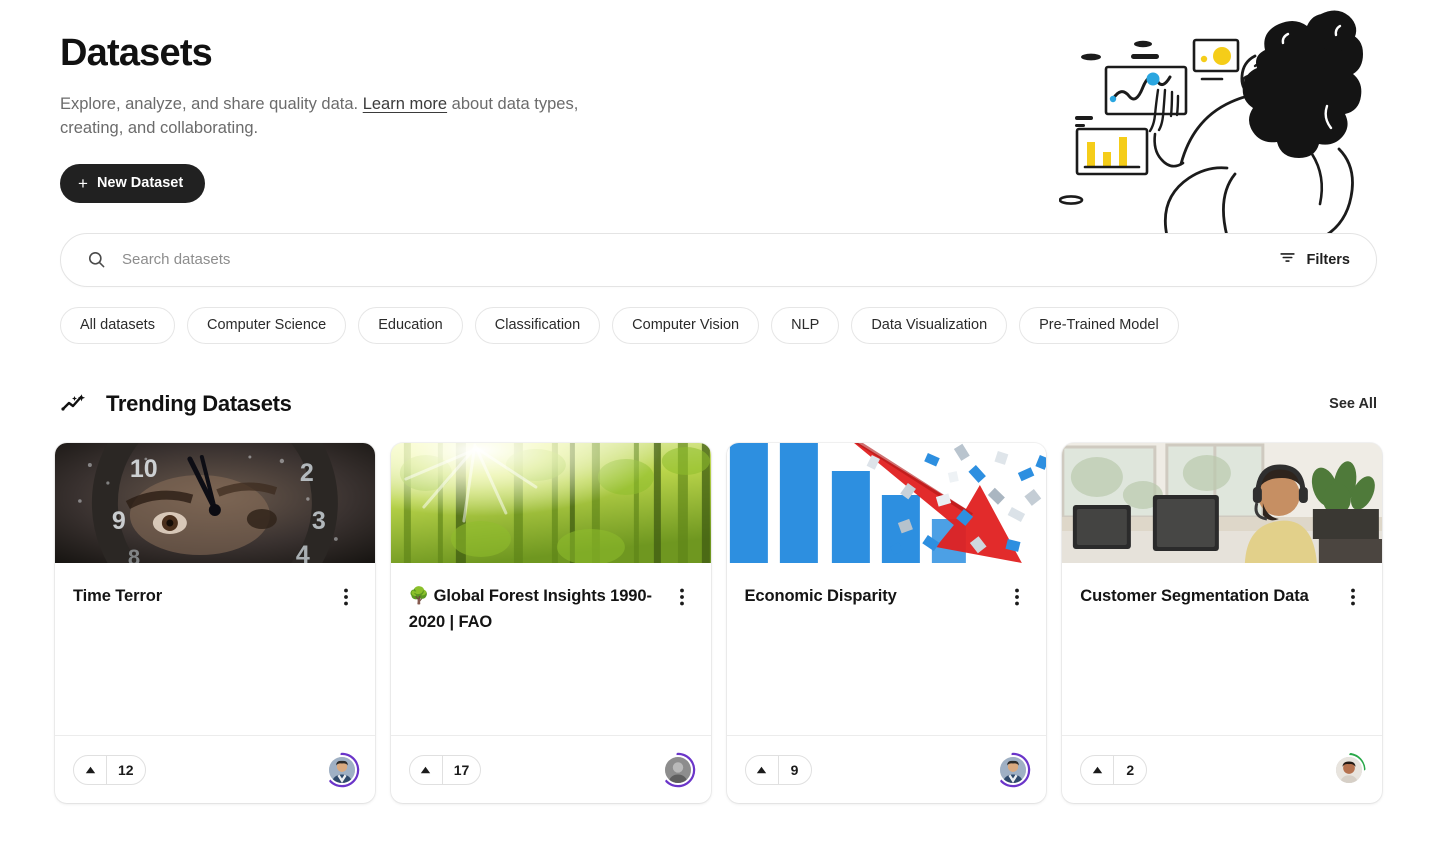 The height and width of the screenshot is (864, 1437). What do you see at coordinates (530, 609) in the screenshot?
I see `card-title: 🌳 Global Forest Insights 1990-2020 | FAO` at bounding box center [530, 609].